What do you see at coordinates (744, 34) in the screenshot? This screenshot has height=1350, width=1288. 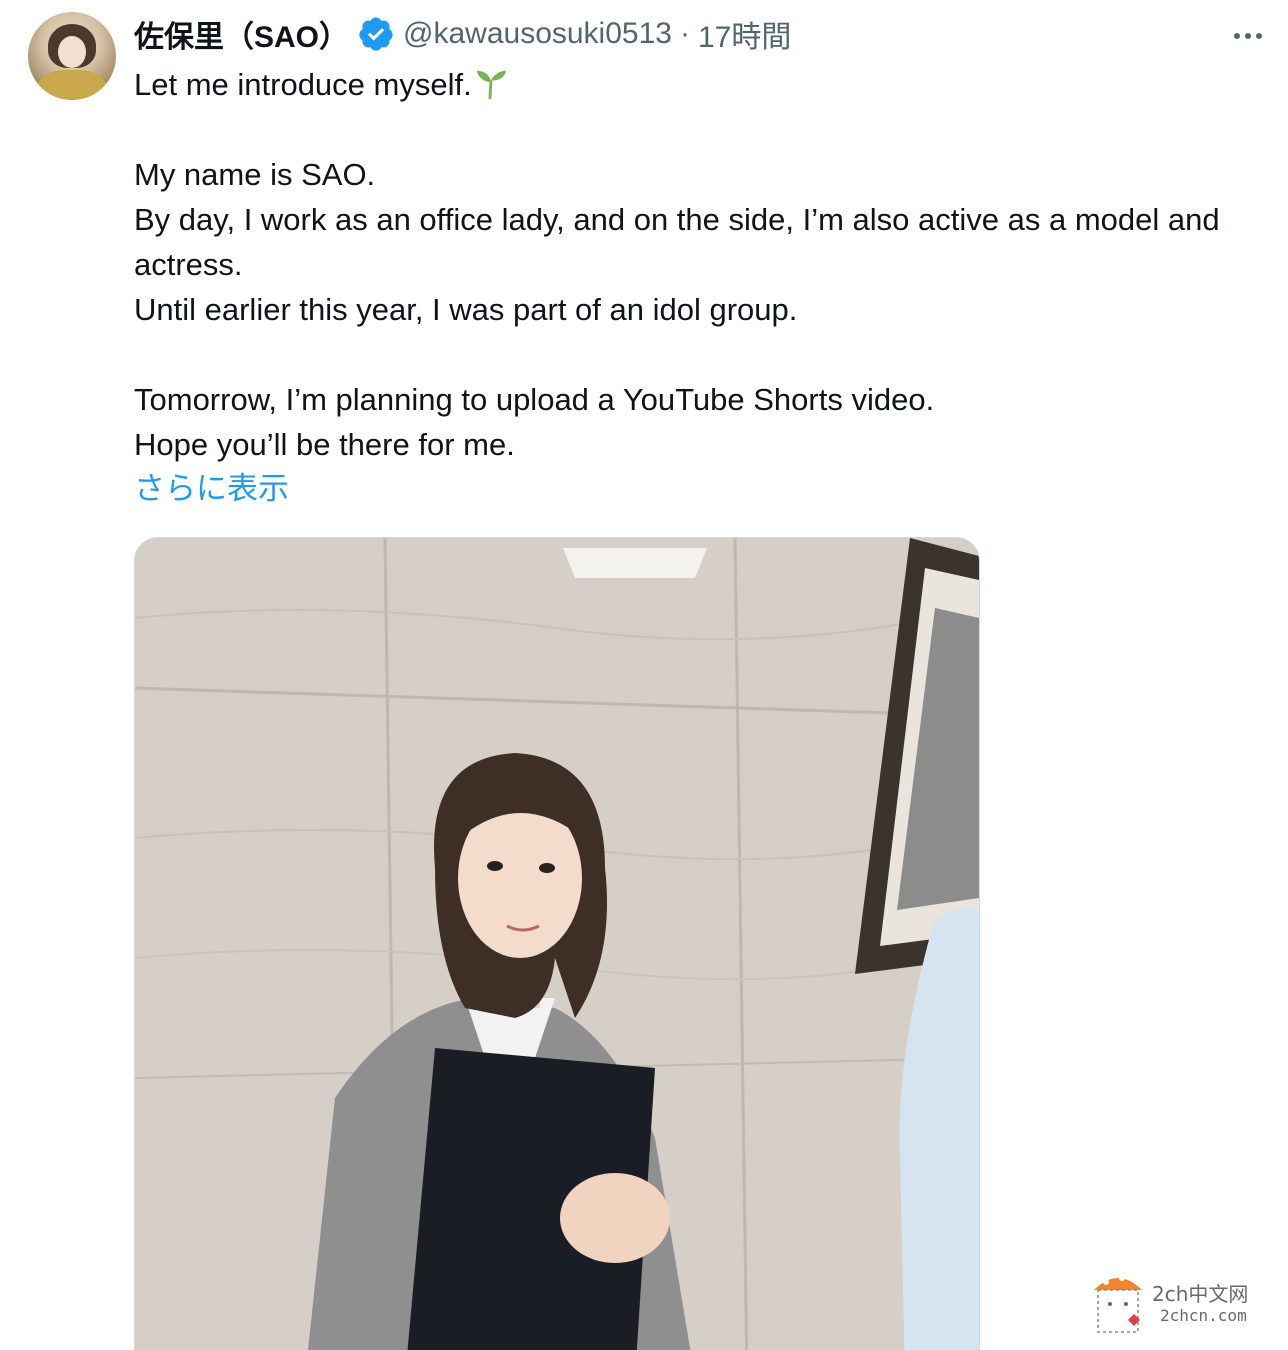 I see `tweet-timestamp: 17時間` at bounding box center [744, 34].